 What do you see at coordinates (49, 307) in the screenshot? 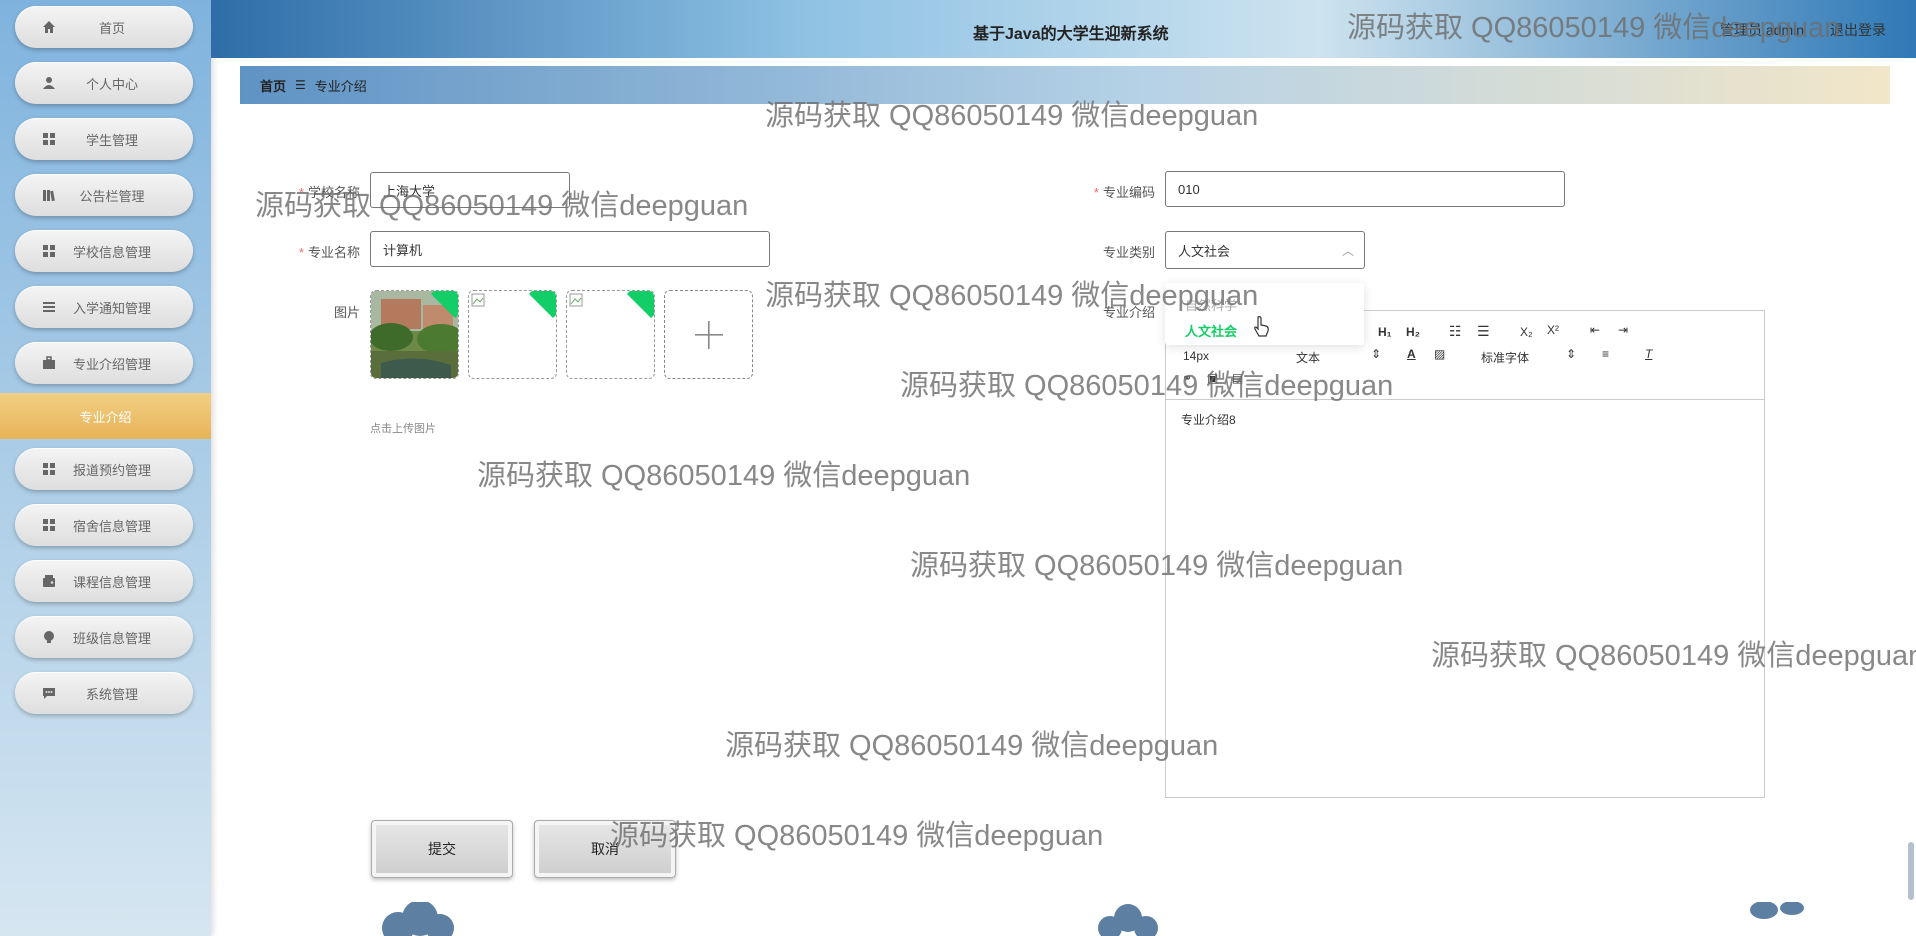
I see `list-icon` at bounding box center [49, 307].